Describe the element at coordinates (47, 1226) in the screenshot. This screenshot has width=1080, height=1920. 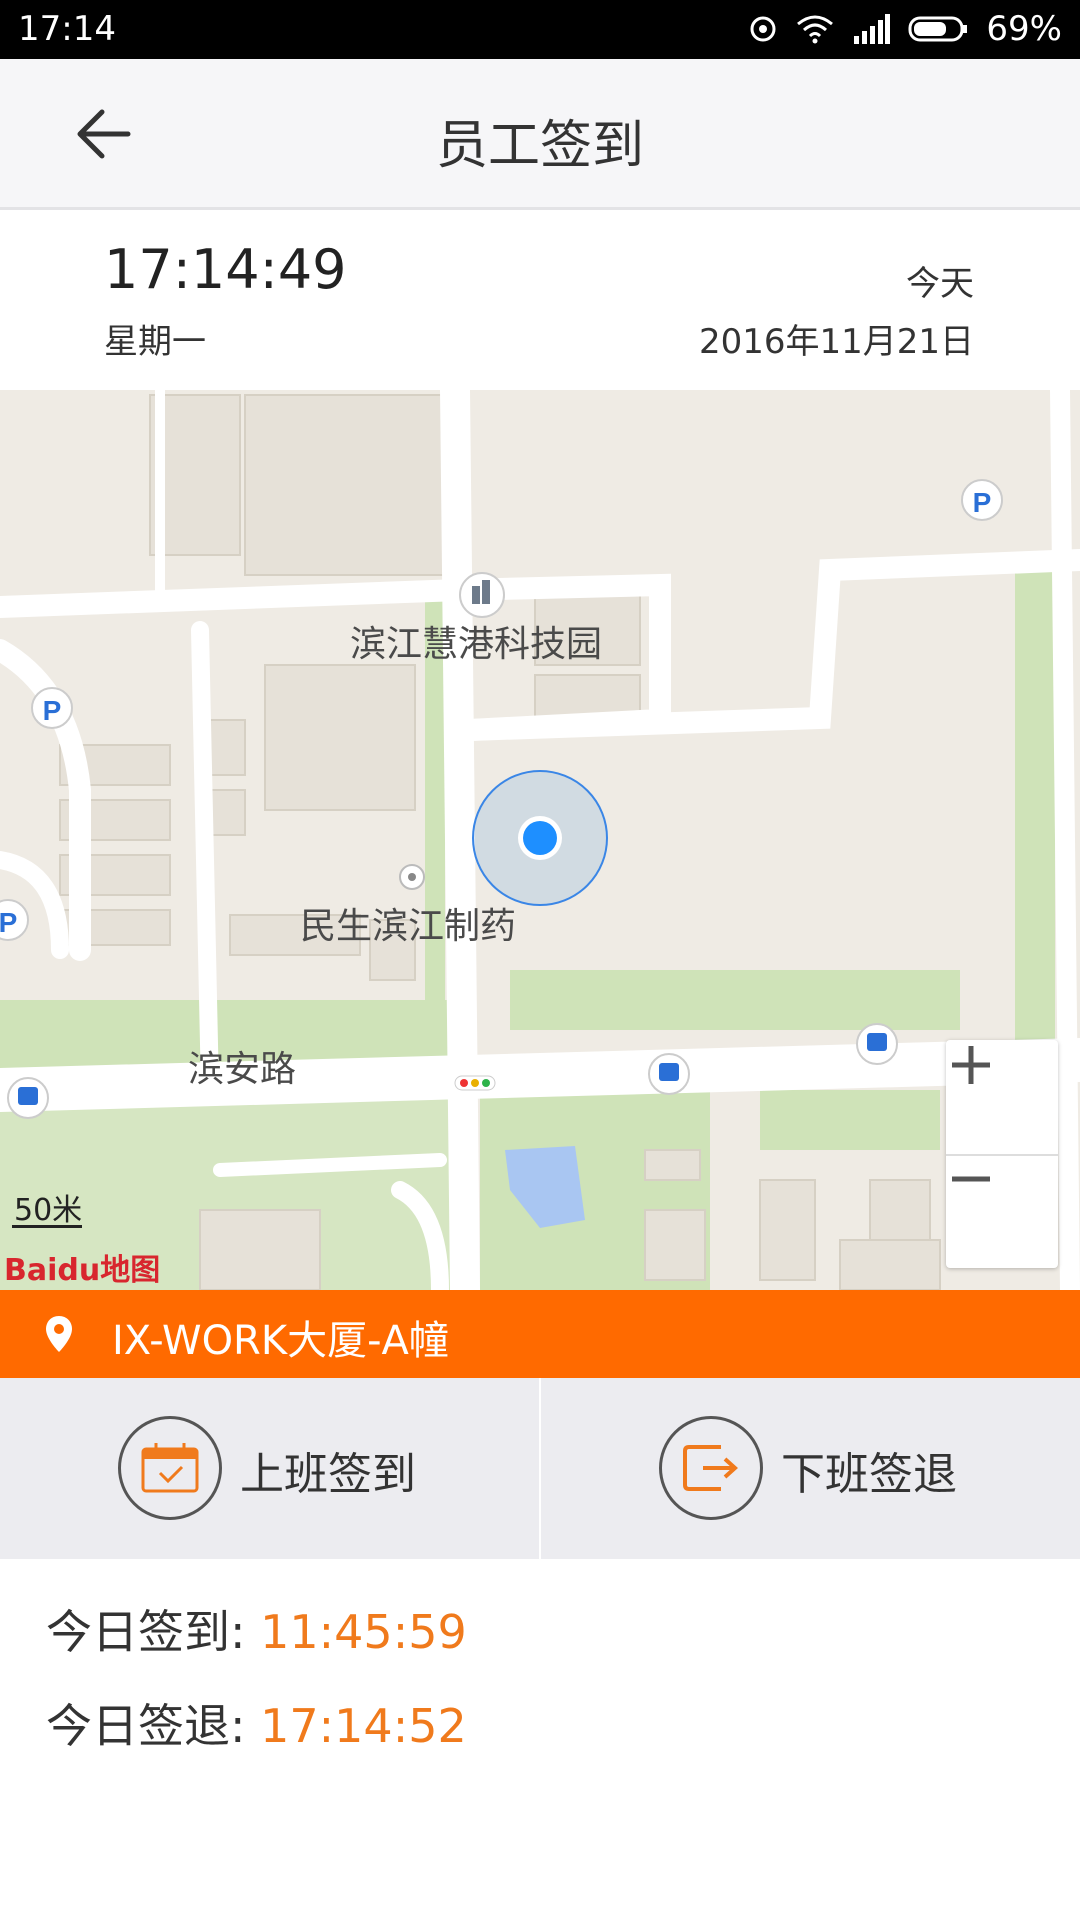
I see `map-scale-bar` at that location.